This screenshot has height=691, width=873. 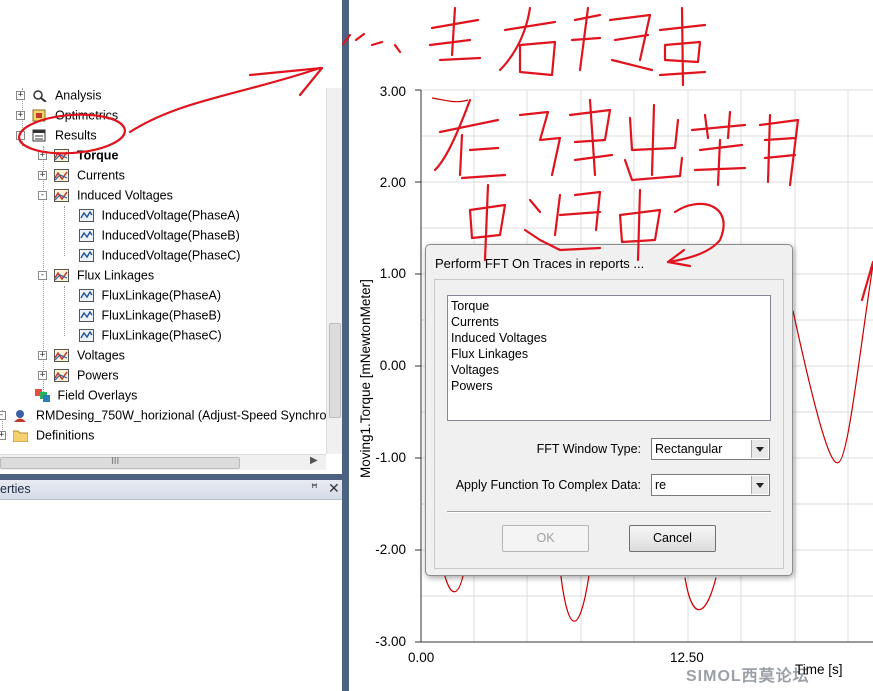 I want to click on vertical-splitter, so click(x=345, y=345).